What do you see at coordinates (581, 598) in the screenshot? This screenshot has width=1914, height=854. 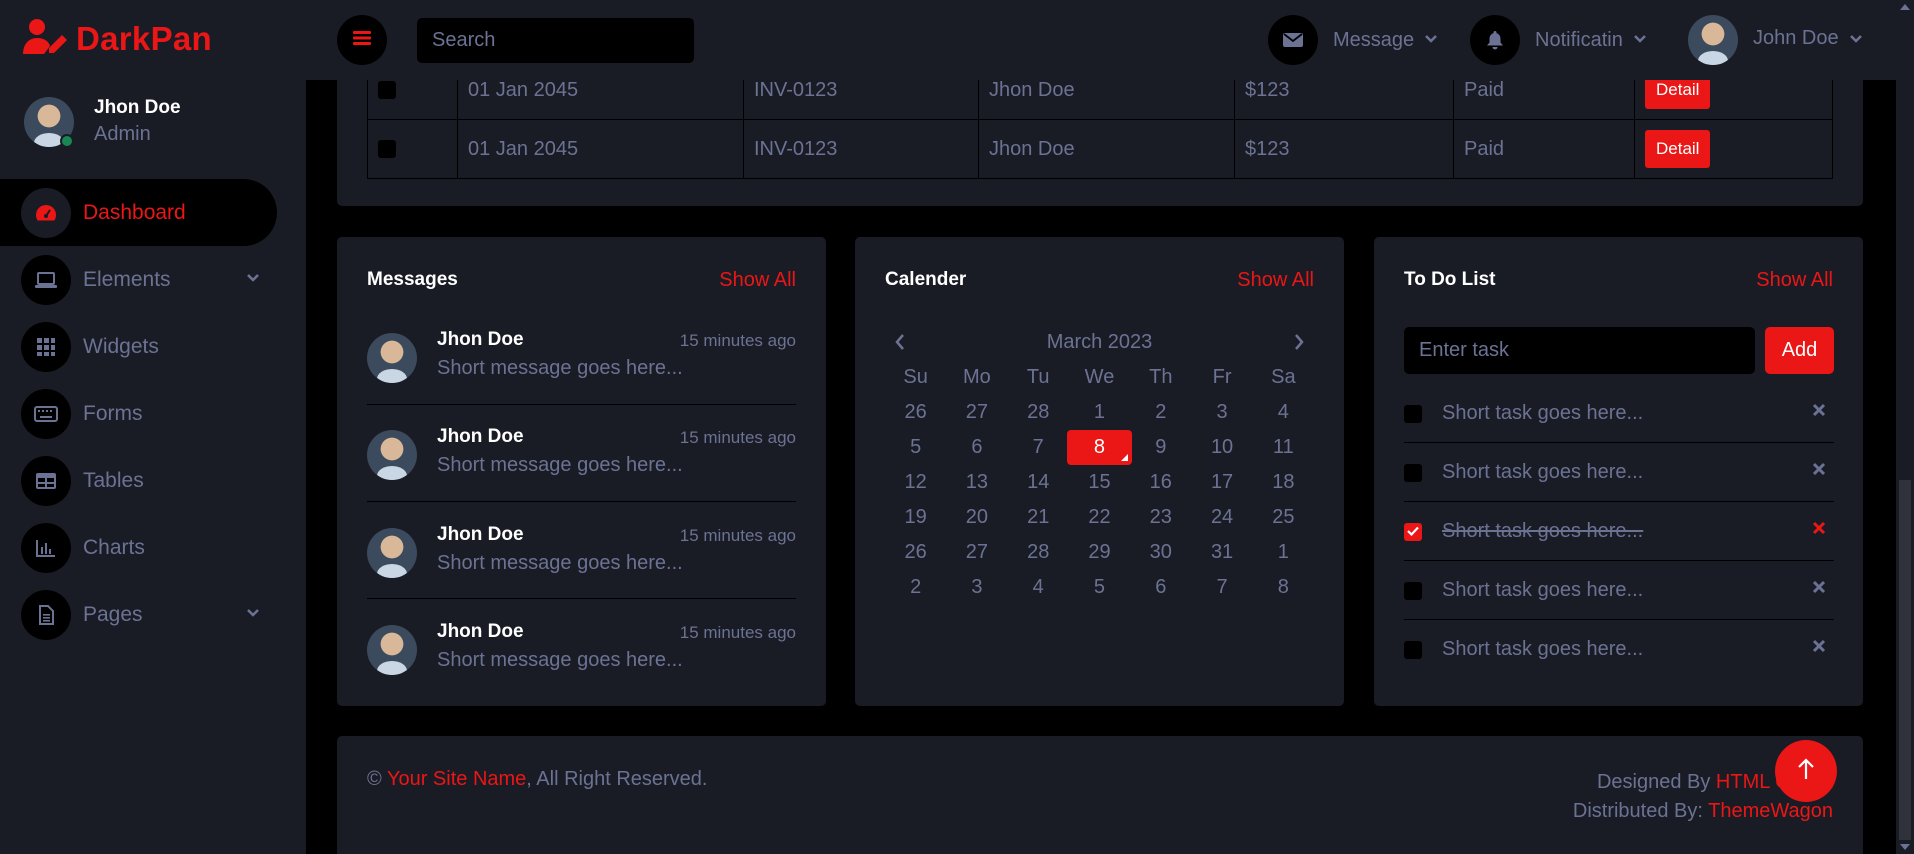 I see `divider` at bounding box center [581, 598].